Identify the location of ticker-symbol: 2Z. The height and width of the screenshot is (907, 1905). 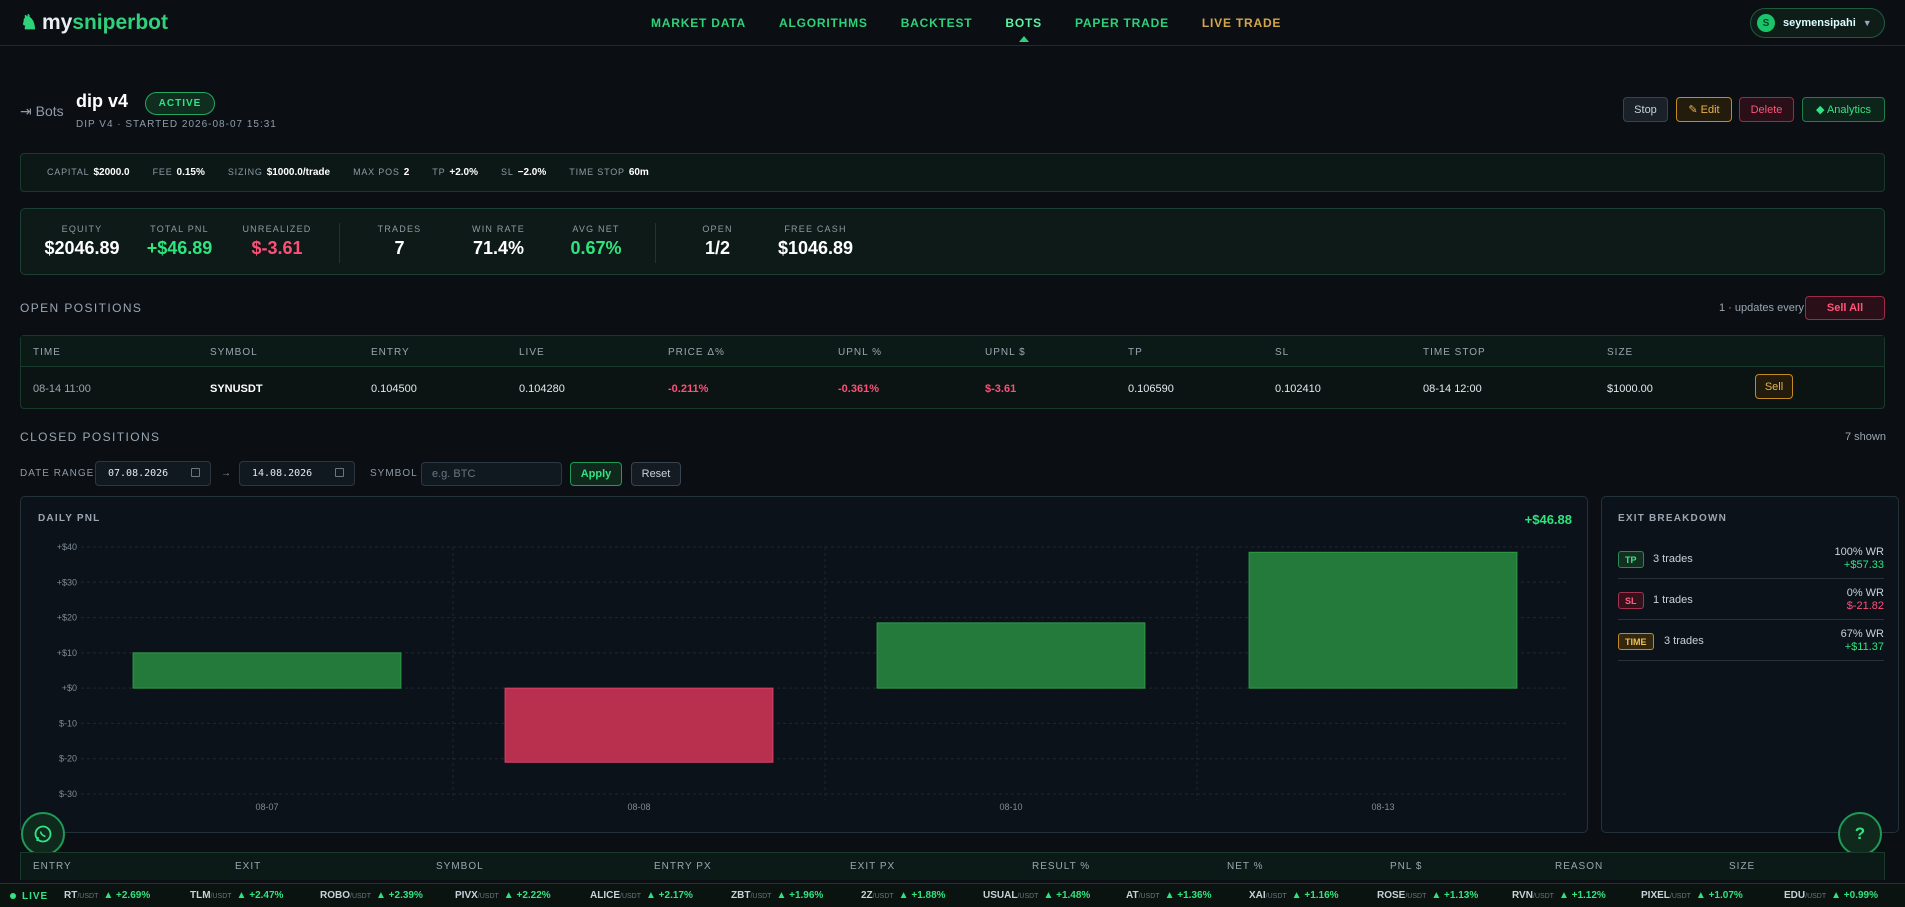
(867, 895).